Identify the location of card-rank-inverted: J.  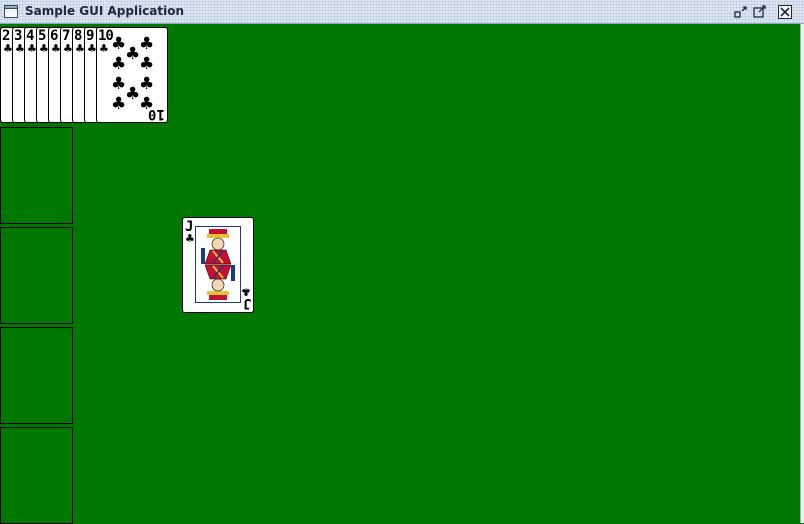
(246, 303).